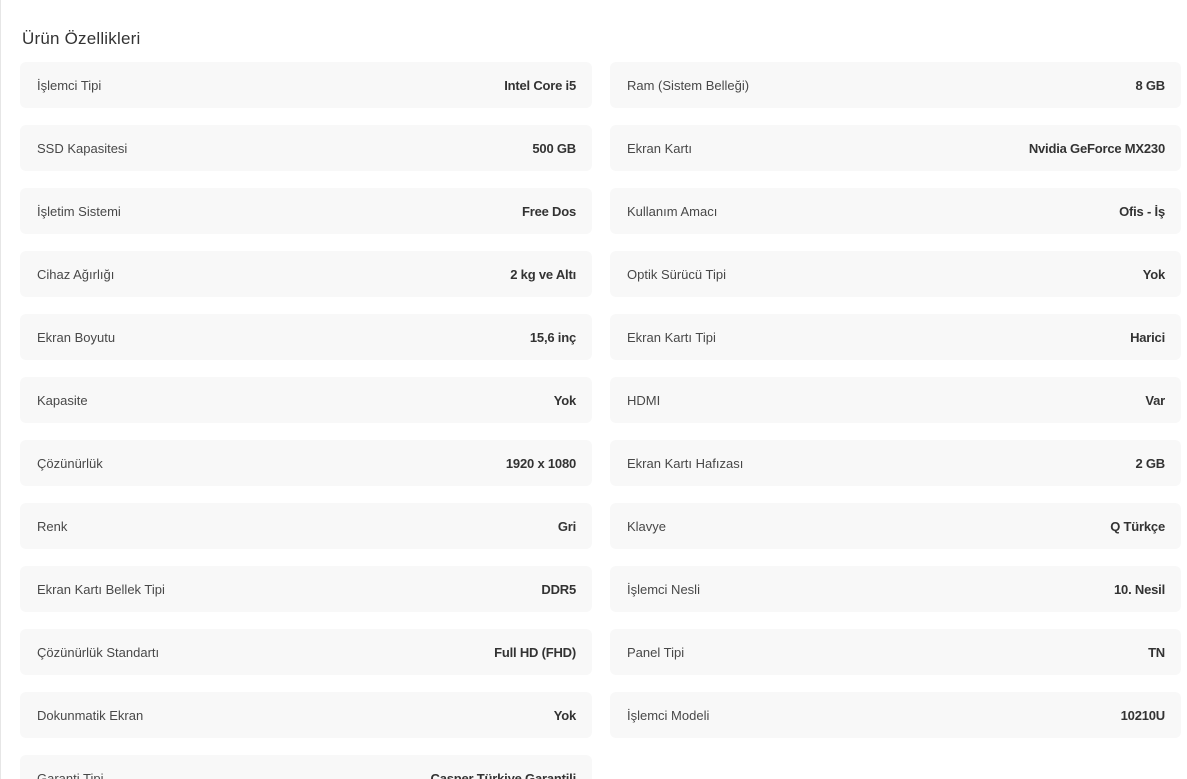 Image resolution: width=1187 pixels, height=779 pixels. Describe the element at coordinates (1147, 337) in the screenshot. I see `spec-value: Harici` at that location.